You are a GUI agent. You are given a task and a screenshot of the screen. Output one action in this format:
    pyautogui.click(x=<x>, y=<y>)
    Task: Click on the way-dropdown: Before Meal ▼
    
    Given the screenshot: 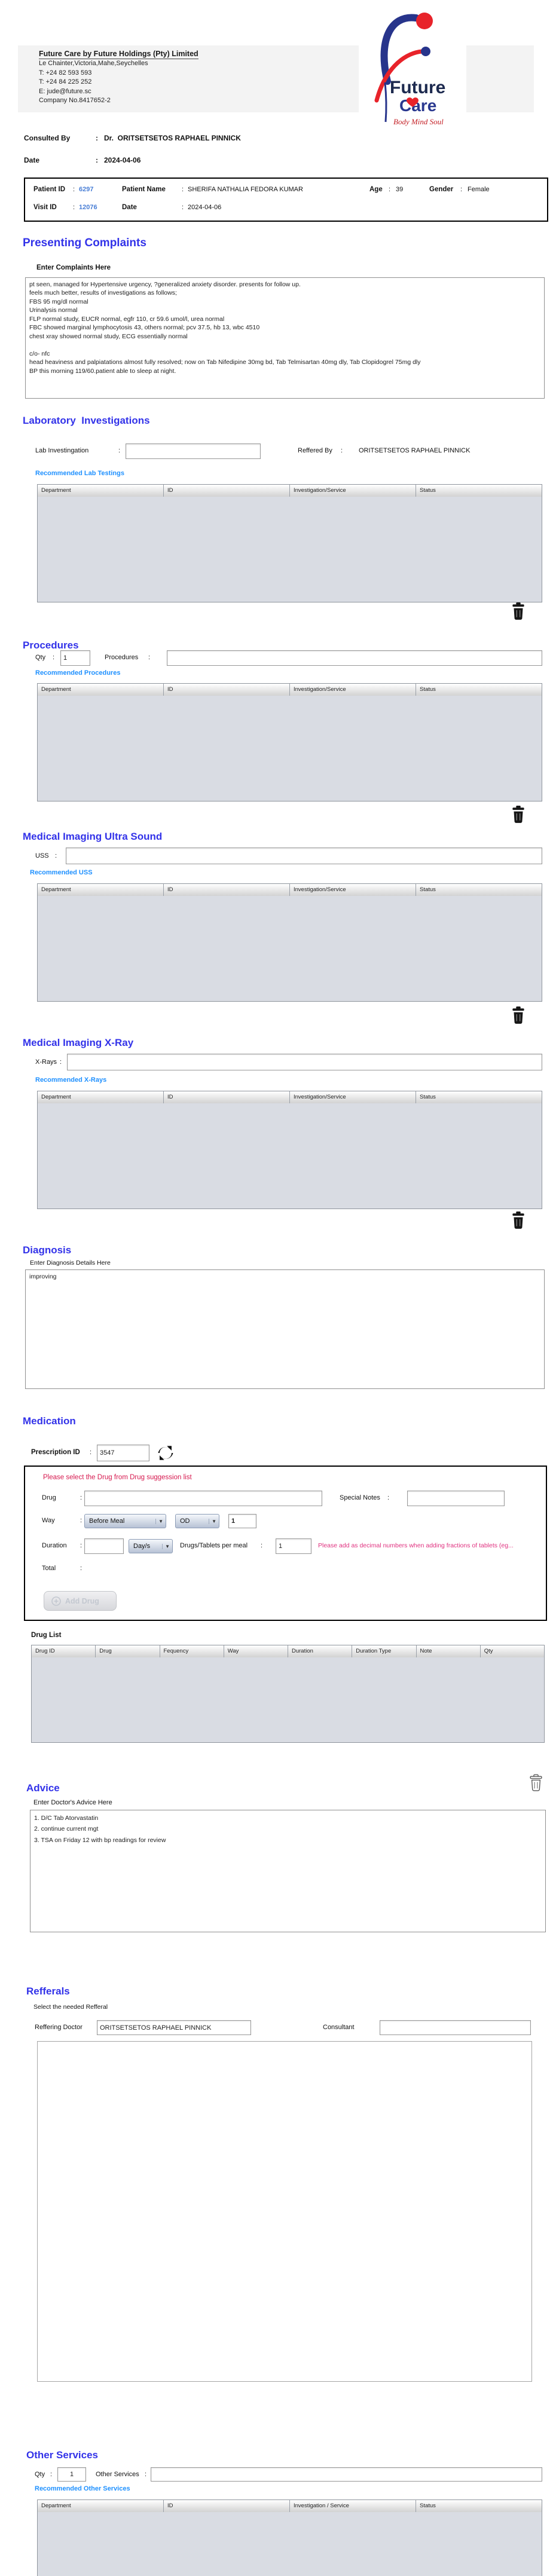 What is the action you would take?
    pyautogui.click(x=125, y=1521)
    